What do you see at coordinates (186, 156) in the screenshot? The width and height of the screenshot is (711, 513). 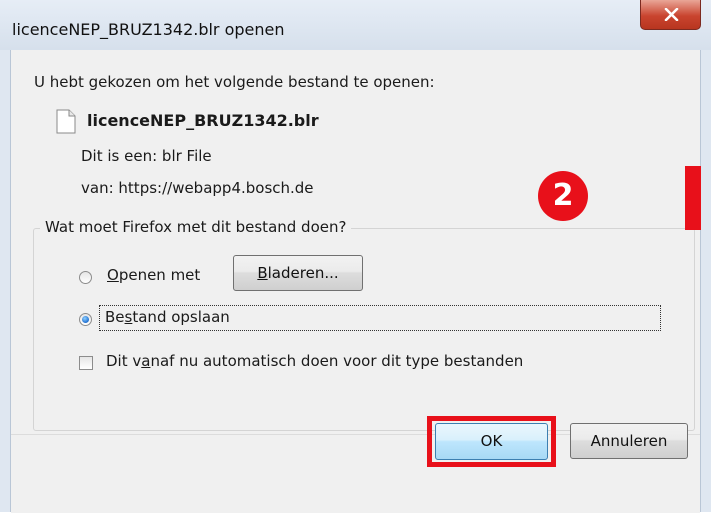 I see `file-type-value: blr File` at bounding box center [186, 156].